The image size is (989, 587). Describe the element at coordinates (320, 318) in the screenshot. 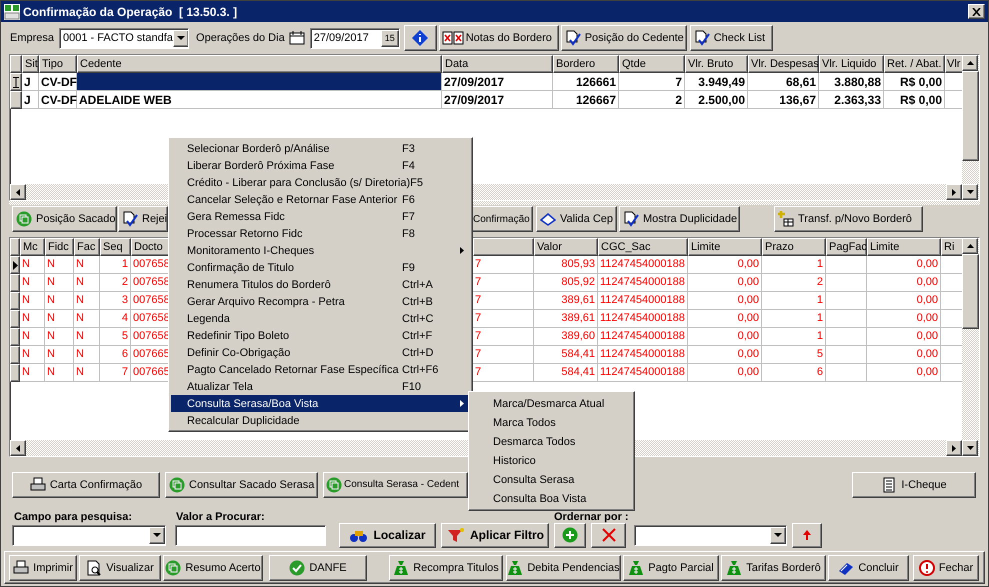

I see `menu-item: Legenda Ctrl+C` at that location.